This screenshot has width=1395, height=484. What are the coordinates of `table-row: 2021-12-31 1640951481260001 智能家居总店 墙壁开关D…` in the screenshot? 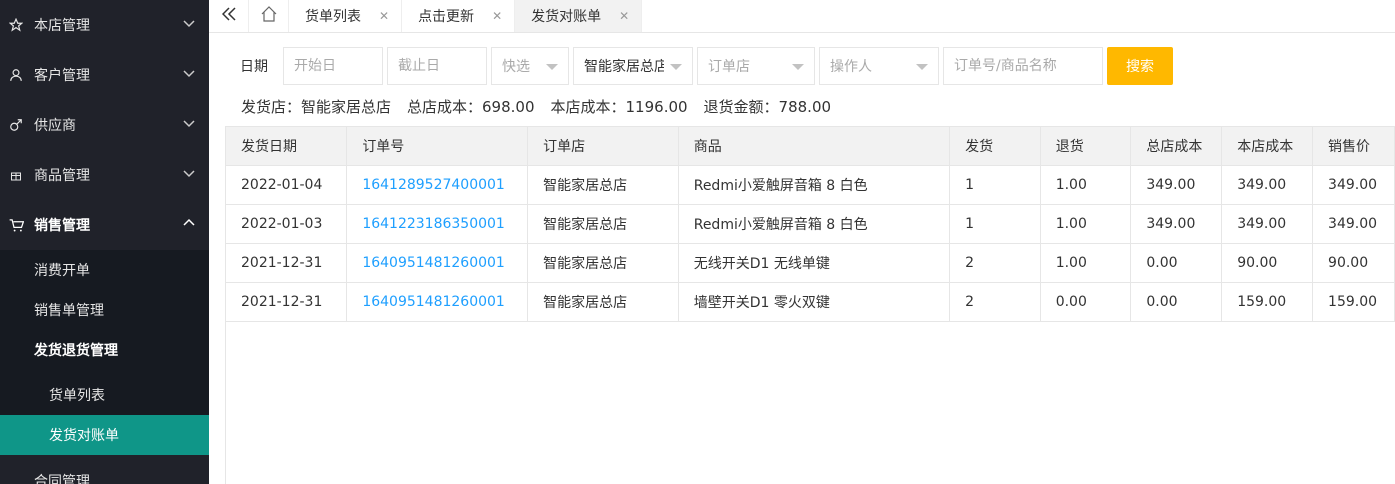 It's located at (810, 302).